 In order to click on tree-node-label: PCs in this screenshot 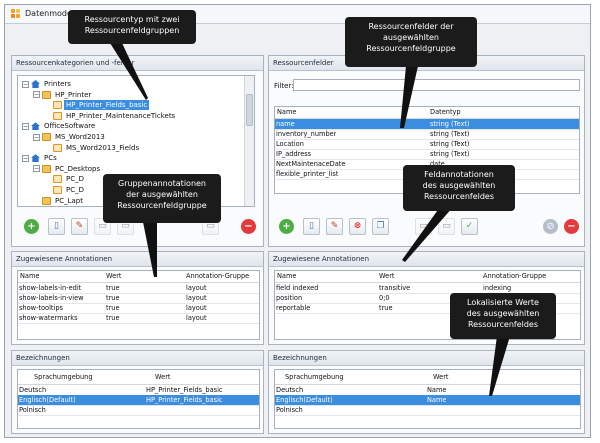, I will do `click(50, 158)`.